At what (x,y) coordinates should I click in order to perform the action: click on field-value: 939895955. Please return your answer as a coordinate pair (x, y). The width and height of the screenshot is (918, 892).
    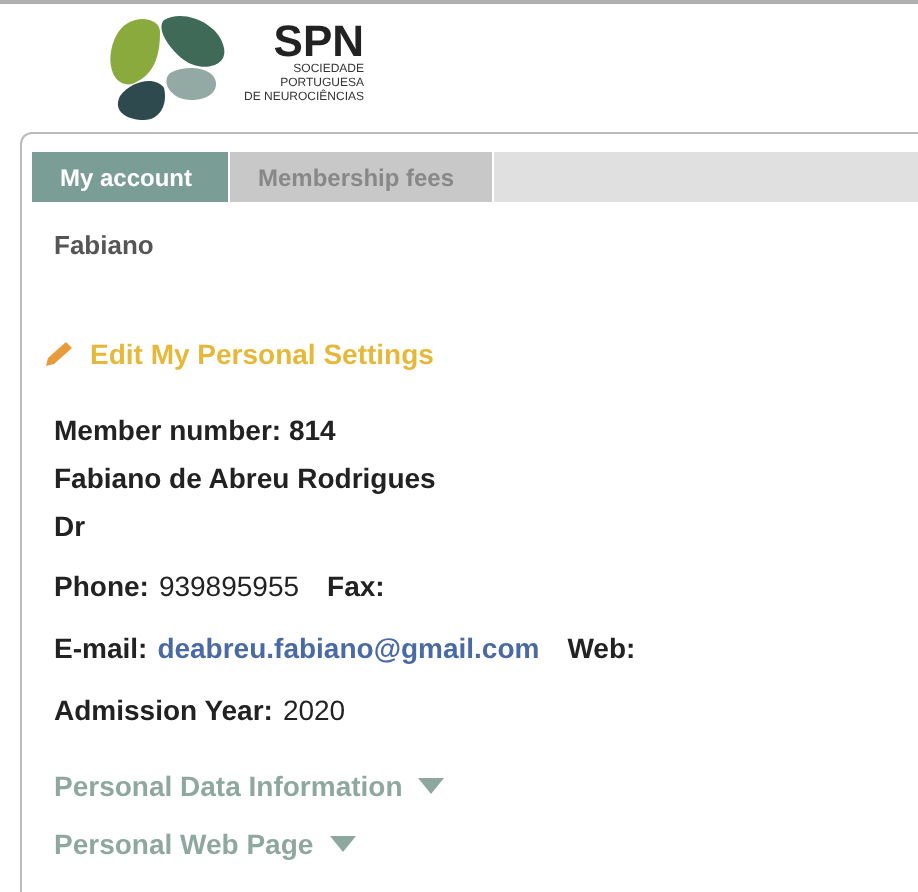
    Looking at the image, I should click on (229, 585).